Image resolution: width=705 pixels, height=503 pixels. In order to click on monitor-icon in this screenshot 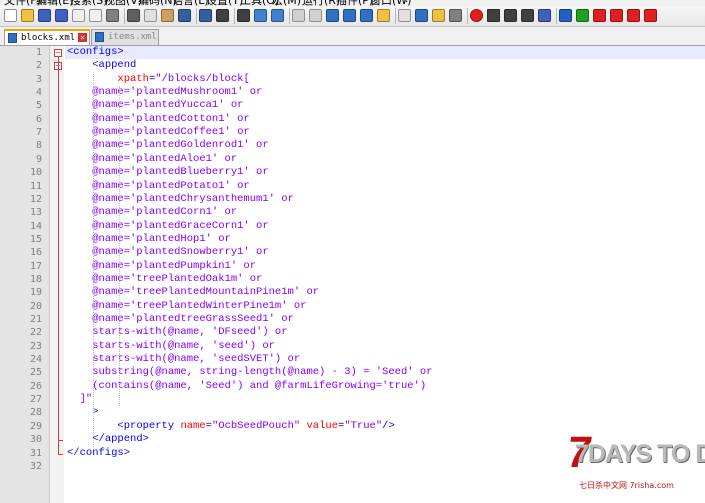, I will do `click(455, 15)`.